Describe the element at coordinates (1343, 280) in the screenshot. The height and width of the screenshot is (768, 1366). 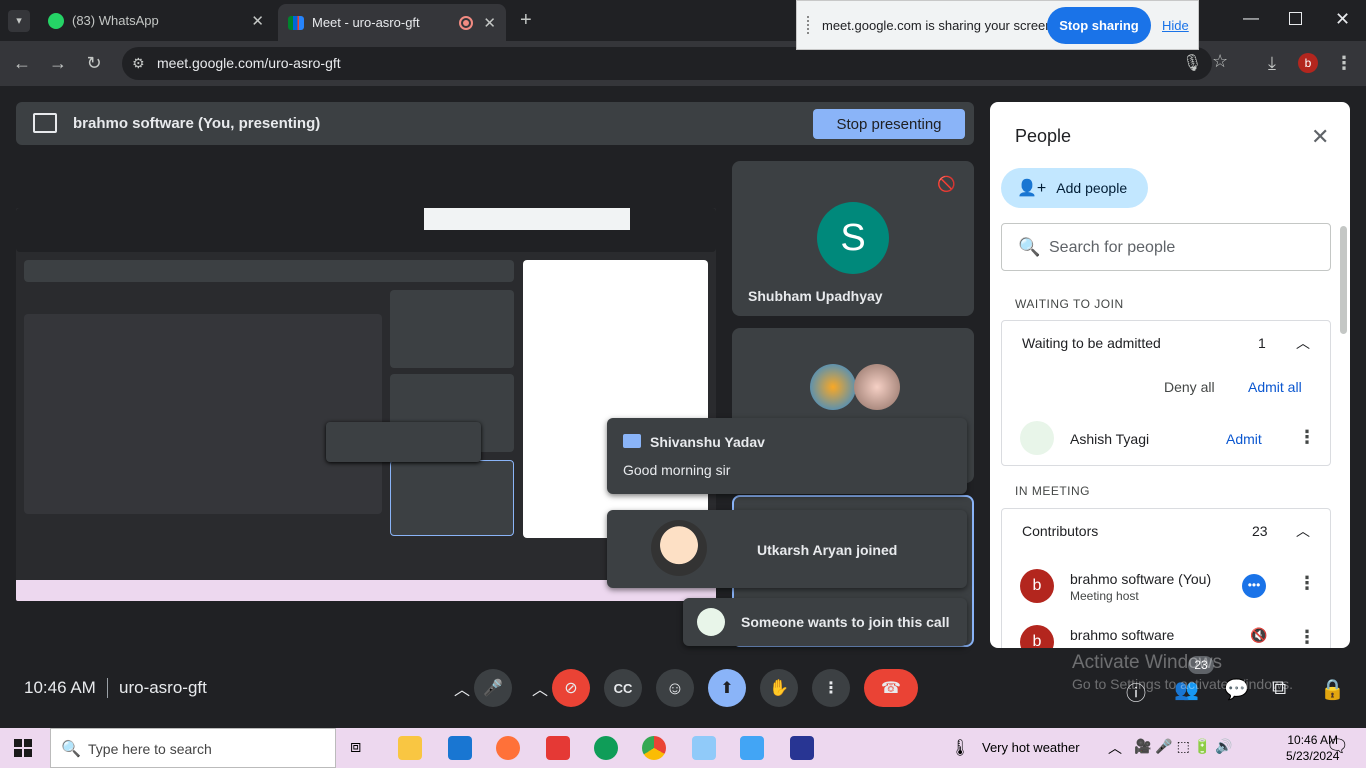
I see `people-scrollbar` at that location.